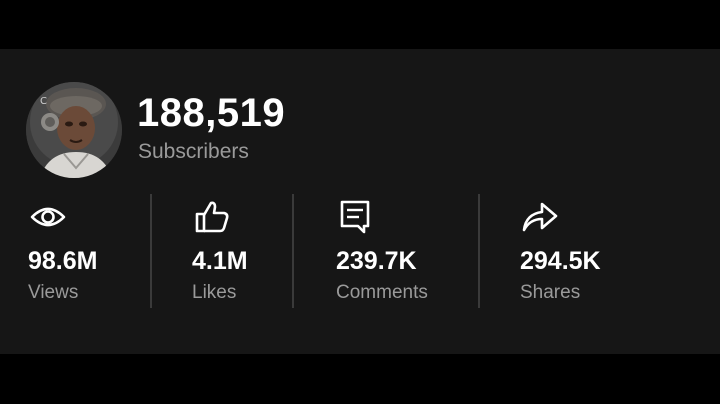 This screenshot has height=404, width=720. Describe the element at coordinates (53, 292) in the screenshot. I see `views-label: Views` at that location.